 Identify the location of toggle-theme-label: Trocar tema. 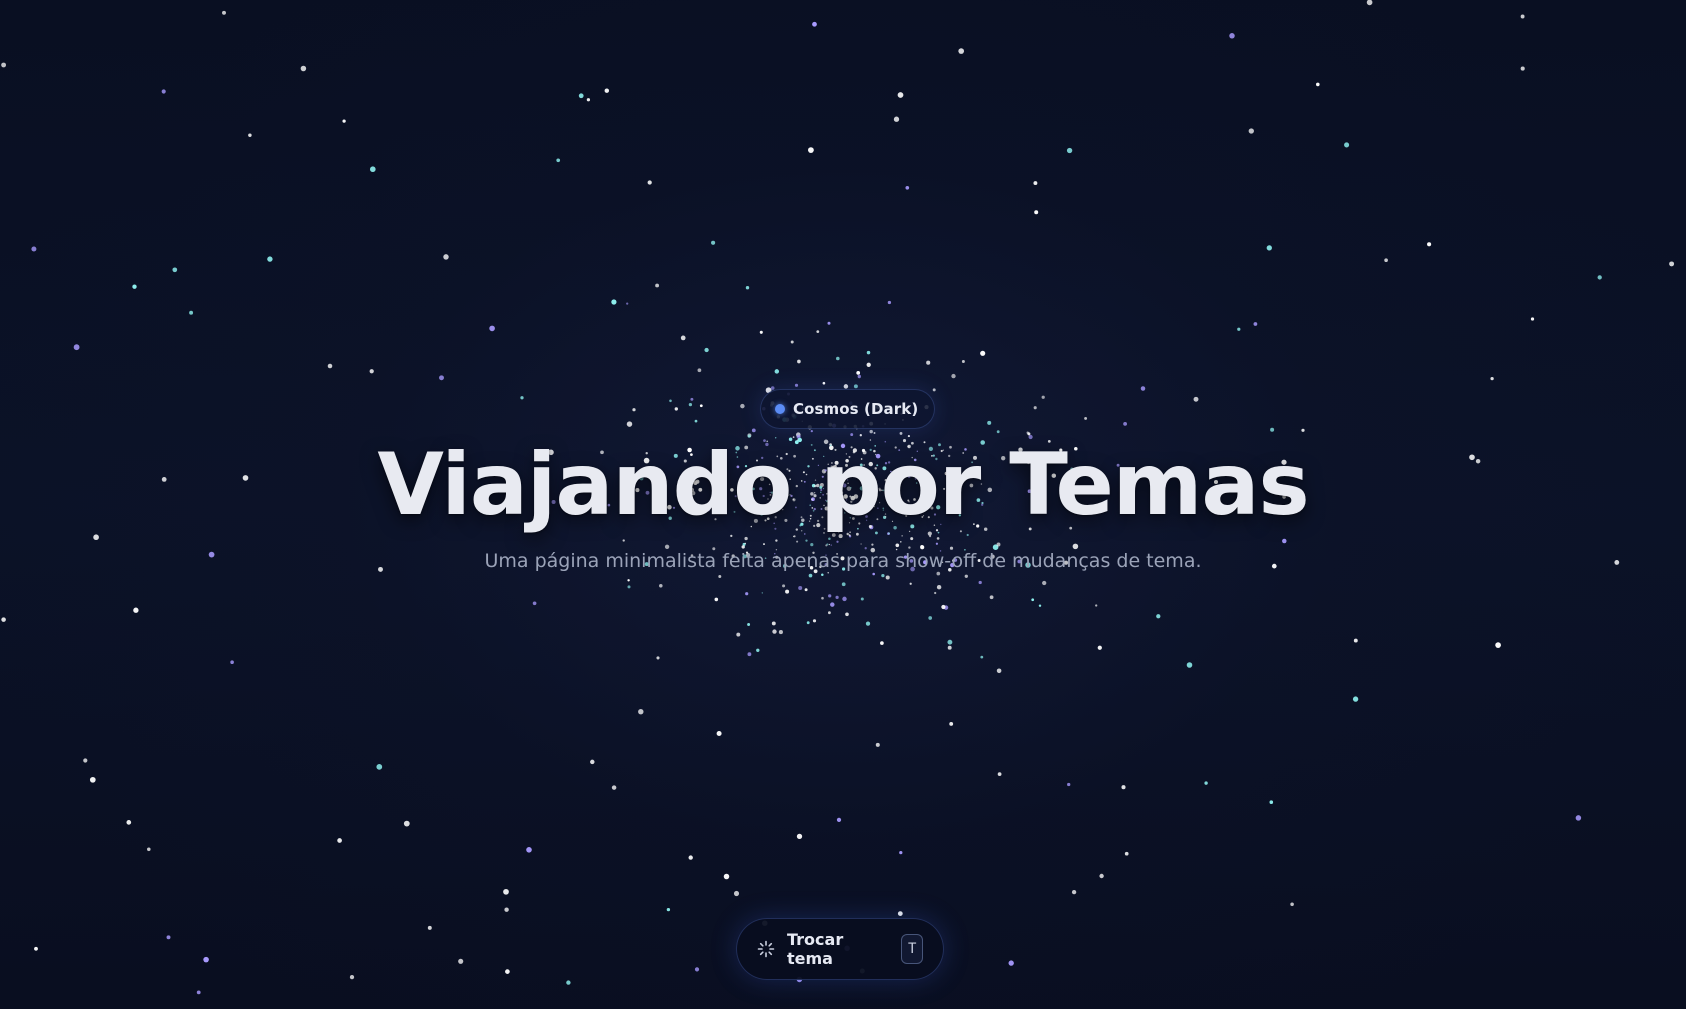
(815, 949).